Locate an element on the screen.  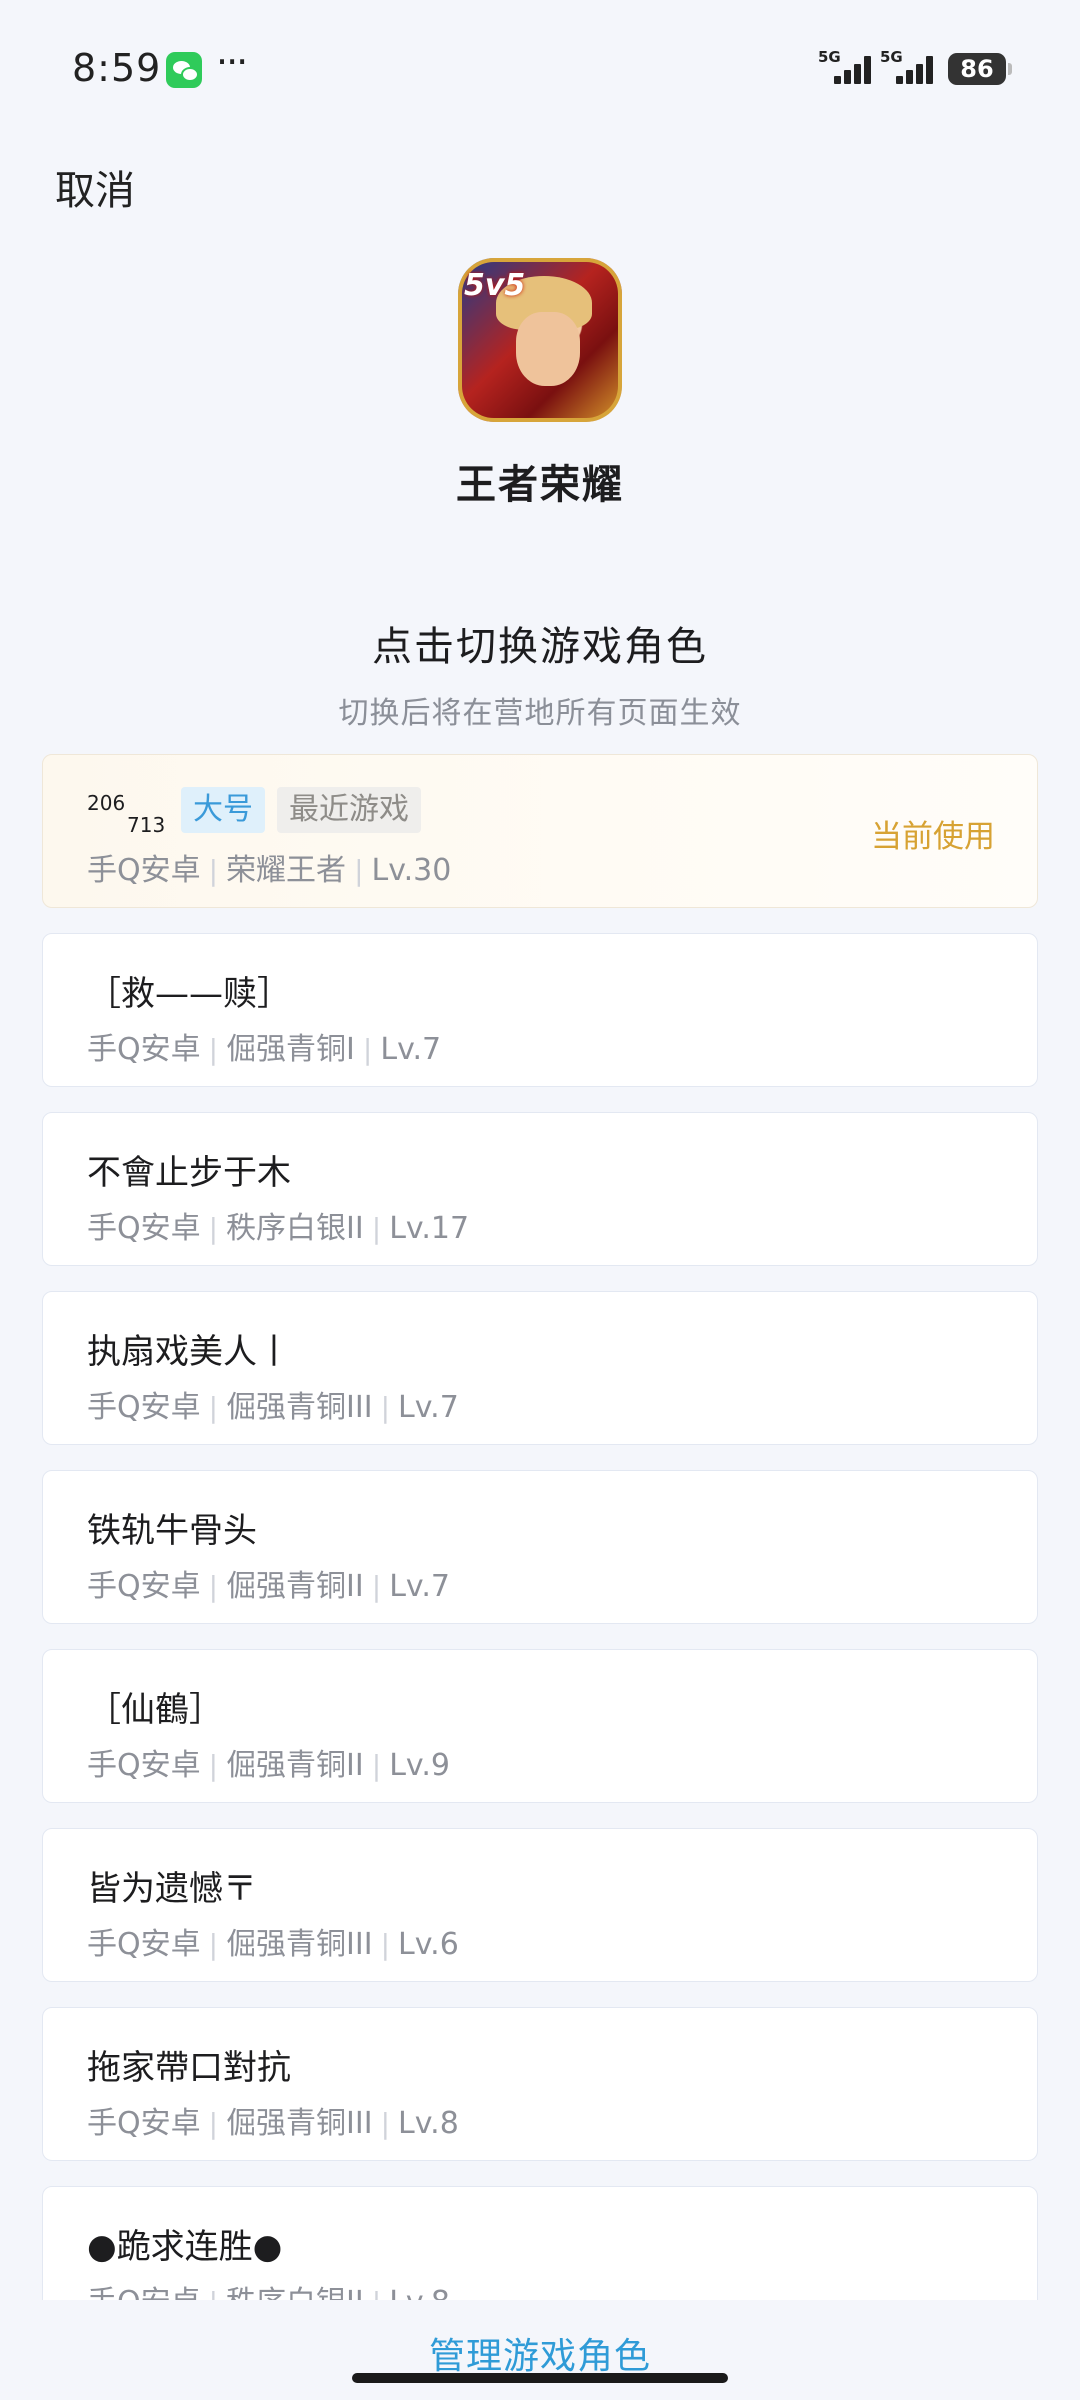
role-name: 皆为遗憾〒 is located at coordinates (172, 1889).